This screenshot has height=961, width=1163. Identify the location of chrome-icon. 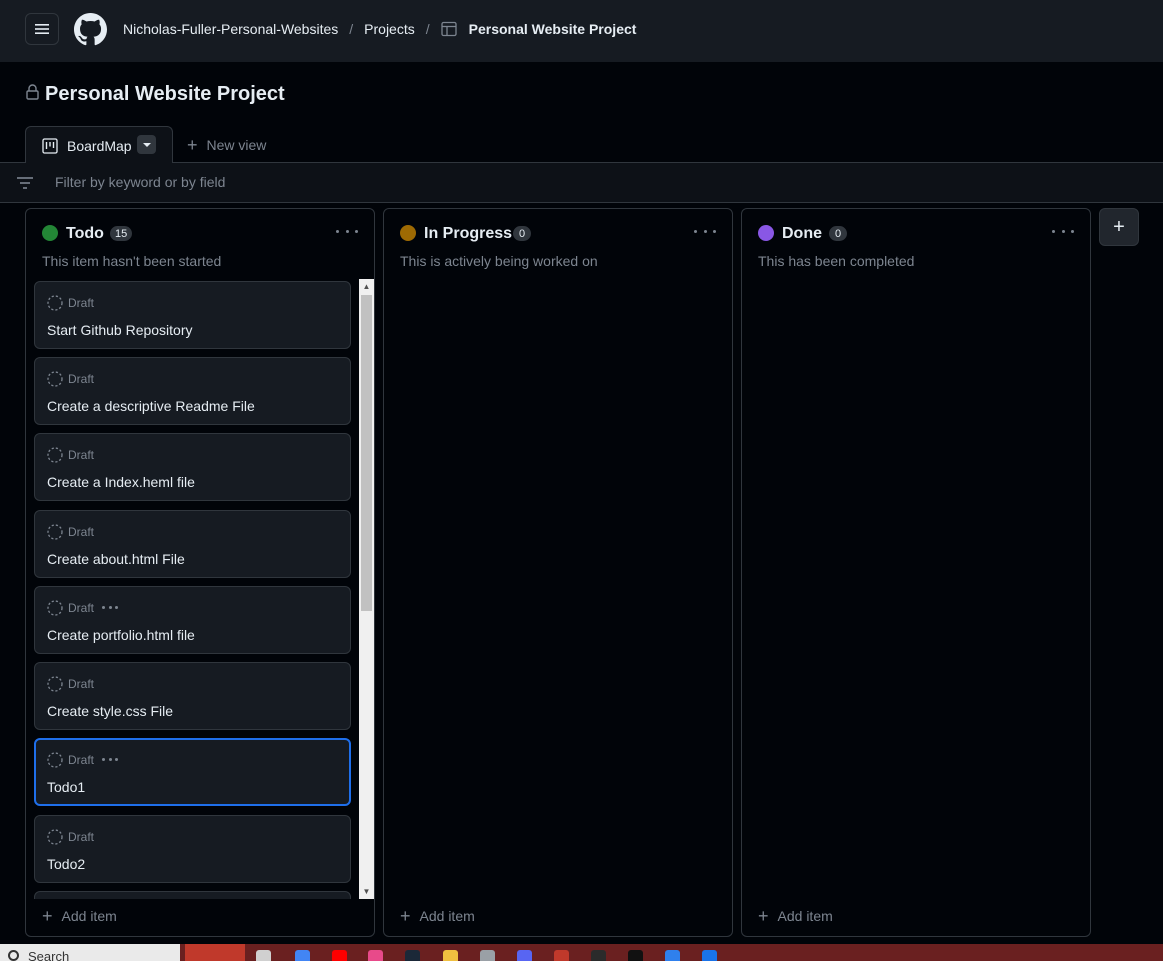
(302, 955).